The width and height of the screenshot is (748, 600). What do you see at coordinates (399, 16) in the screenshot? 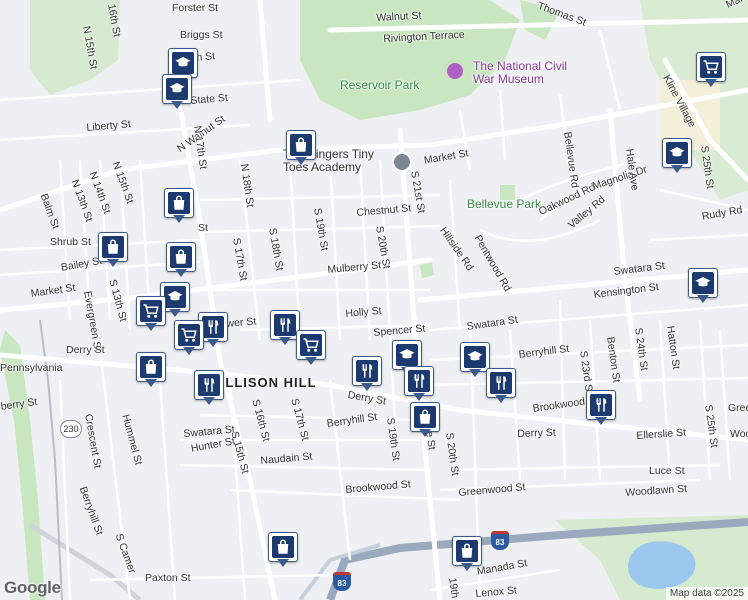
I see `street-walnut-st-north: Walnut St` at bounding box center [399, 16].